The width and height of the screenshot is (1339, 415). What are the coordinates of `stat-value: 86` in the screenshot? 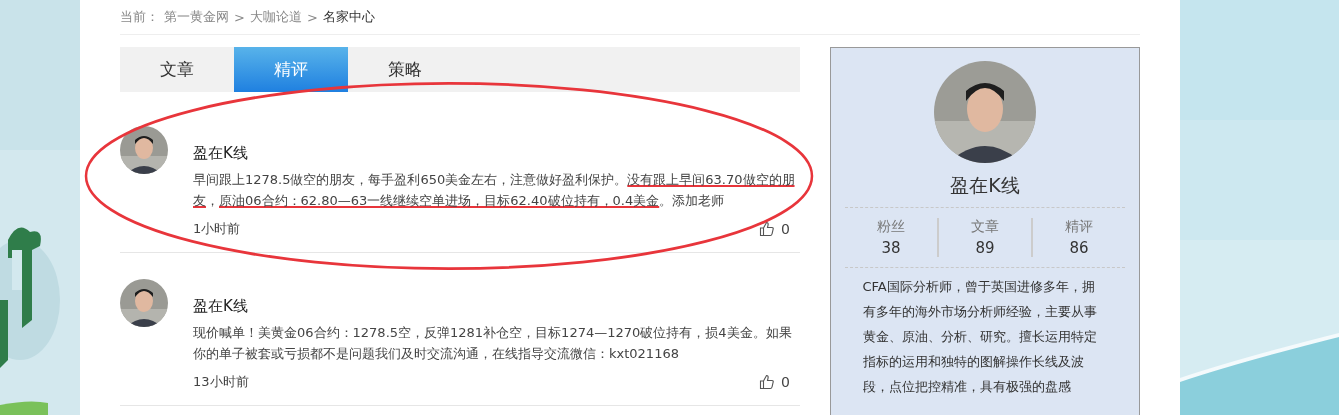 It's located at (1079, 248).